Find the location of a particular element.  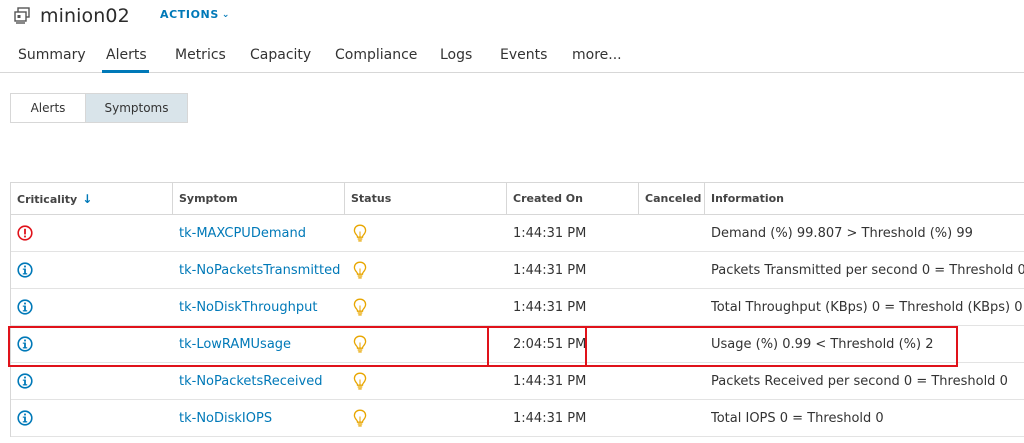

symptom-link: tk-MAXCPUDemand is located at coordinates (262, 233).